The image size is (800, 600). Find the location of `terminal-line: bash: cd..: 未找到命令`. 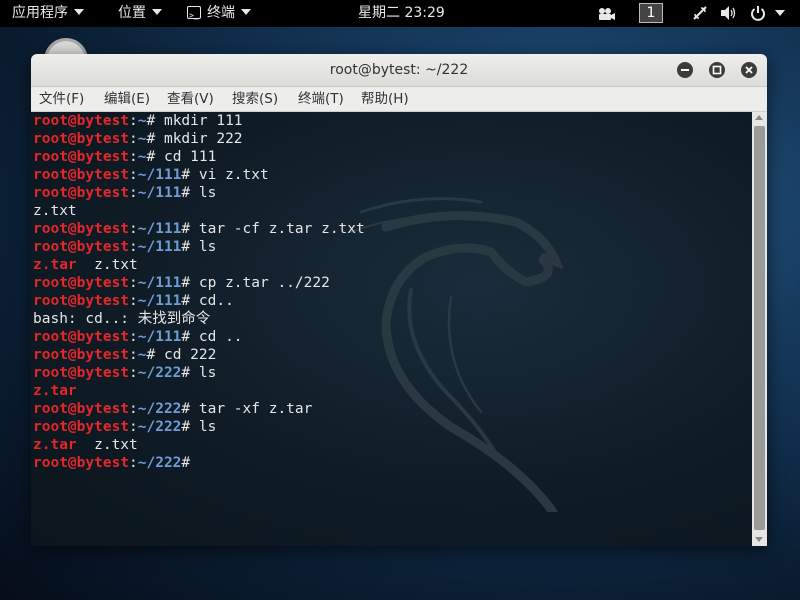

terminal-line: bash: cd..: 未找到命令 is located at coordinates (199, 319).